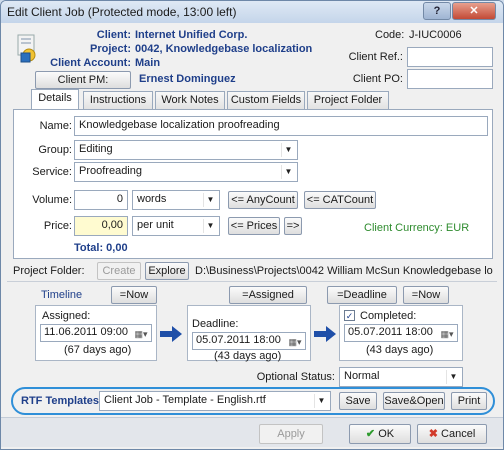  Describe the element at coordinates (358, 401) in the screenshot. I see `rtf-save-button: Save` at that location.